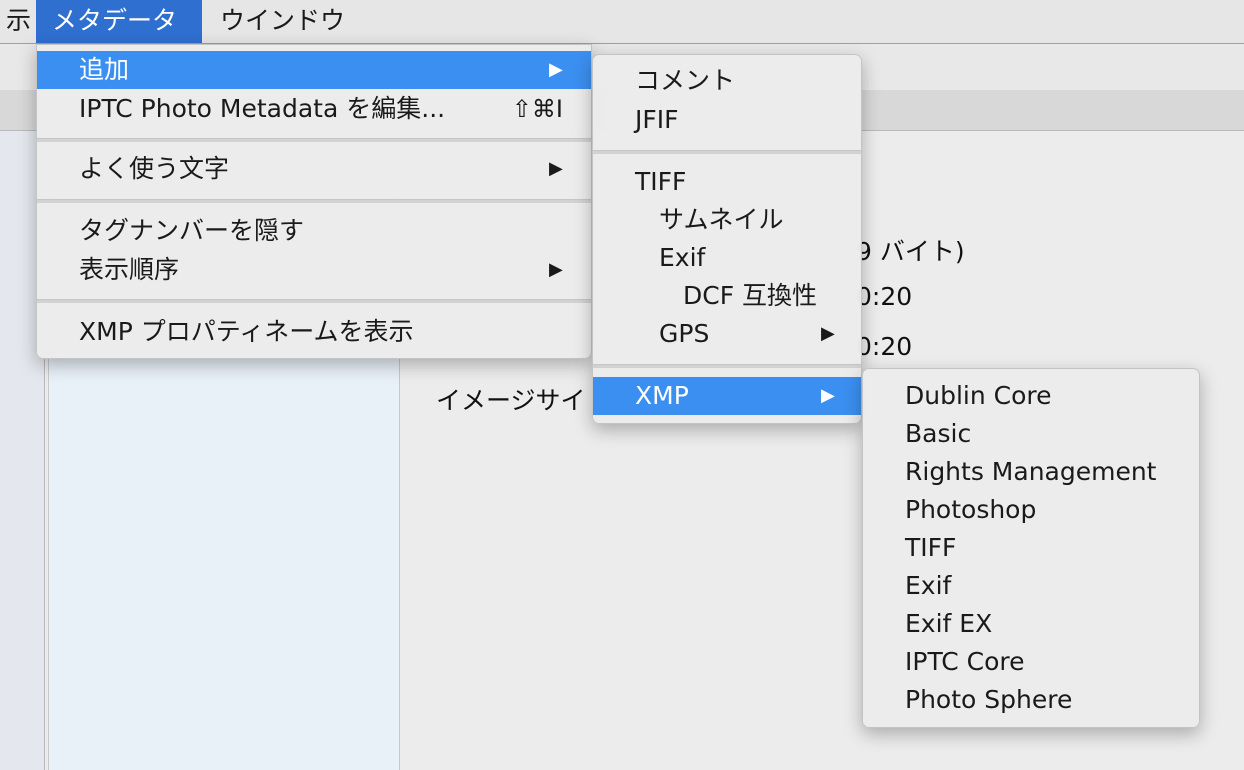 The width and height of the screenshot is (1244, 770). Describe the element at coordinates (727, 258) in the screenshot. I see `submenu-item-exif: Exif` at that location.